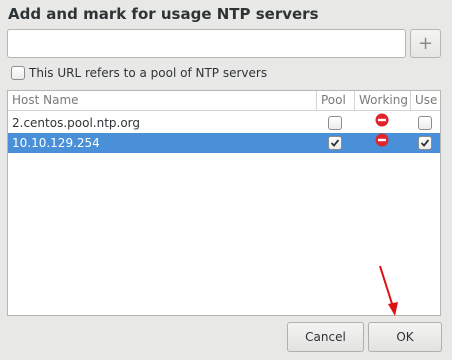 The image size is (452, 360). I want to click on ok-button: OK, so click(405, 337).